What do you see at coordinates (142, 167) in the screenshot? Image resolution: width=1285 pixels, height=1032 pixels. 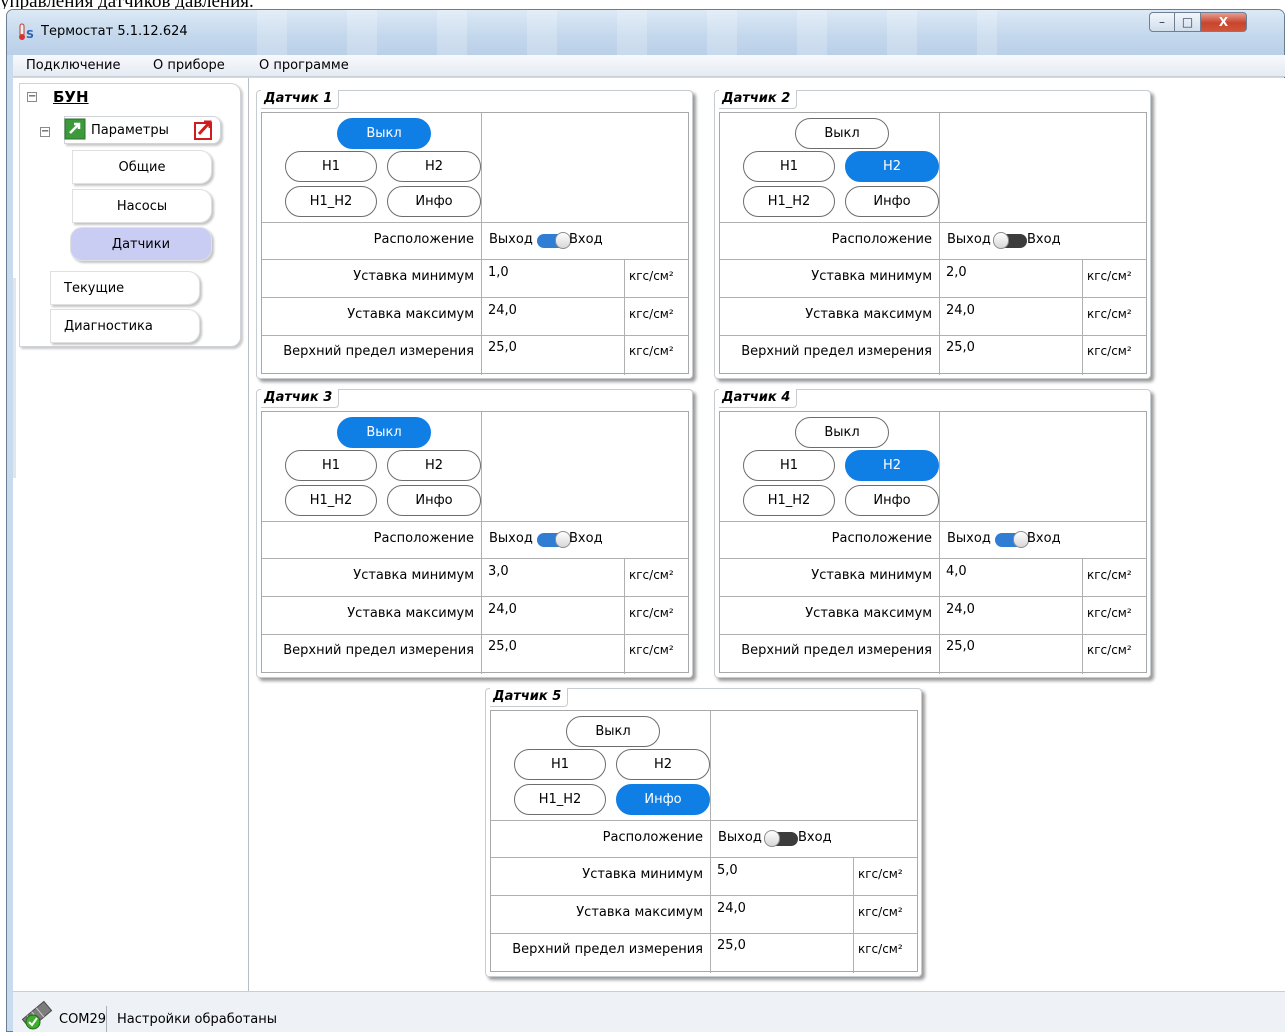 I see `nav-general: Общие` at bounding box center [142, 167].